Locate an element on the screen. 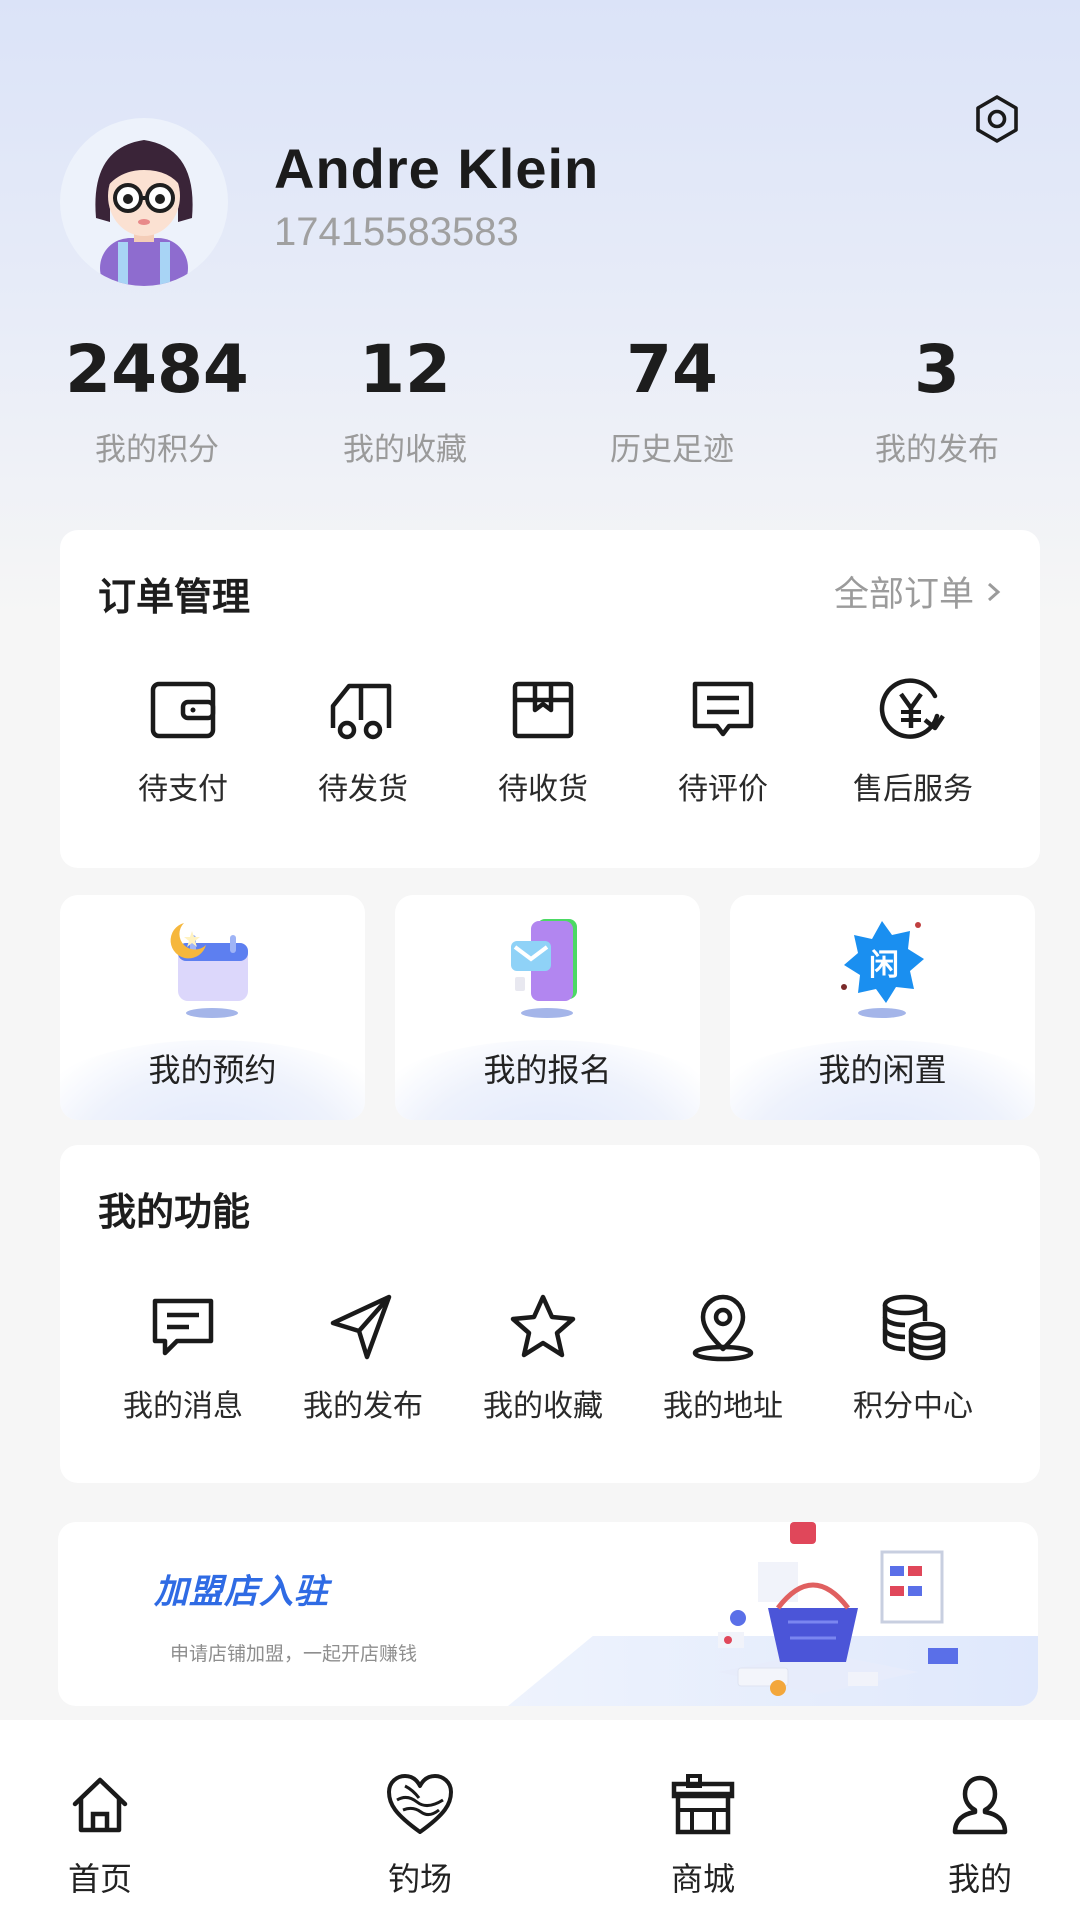  stats-row: 2484 我的积分 12 我的收藏 74 历史足迹 3 我的发布 is located at coordinates (540, 400).